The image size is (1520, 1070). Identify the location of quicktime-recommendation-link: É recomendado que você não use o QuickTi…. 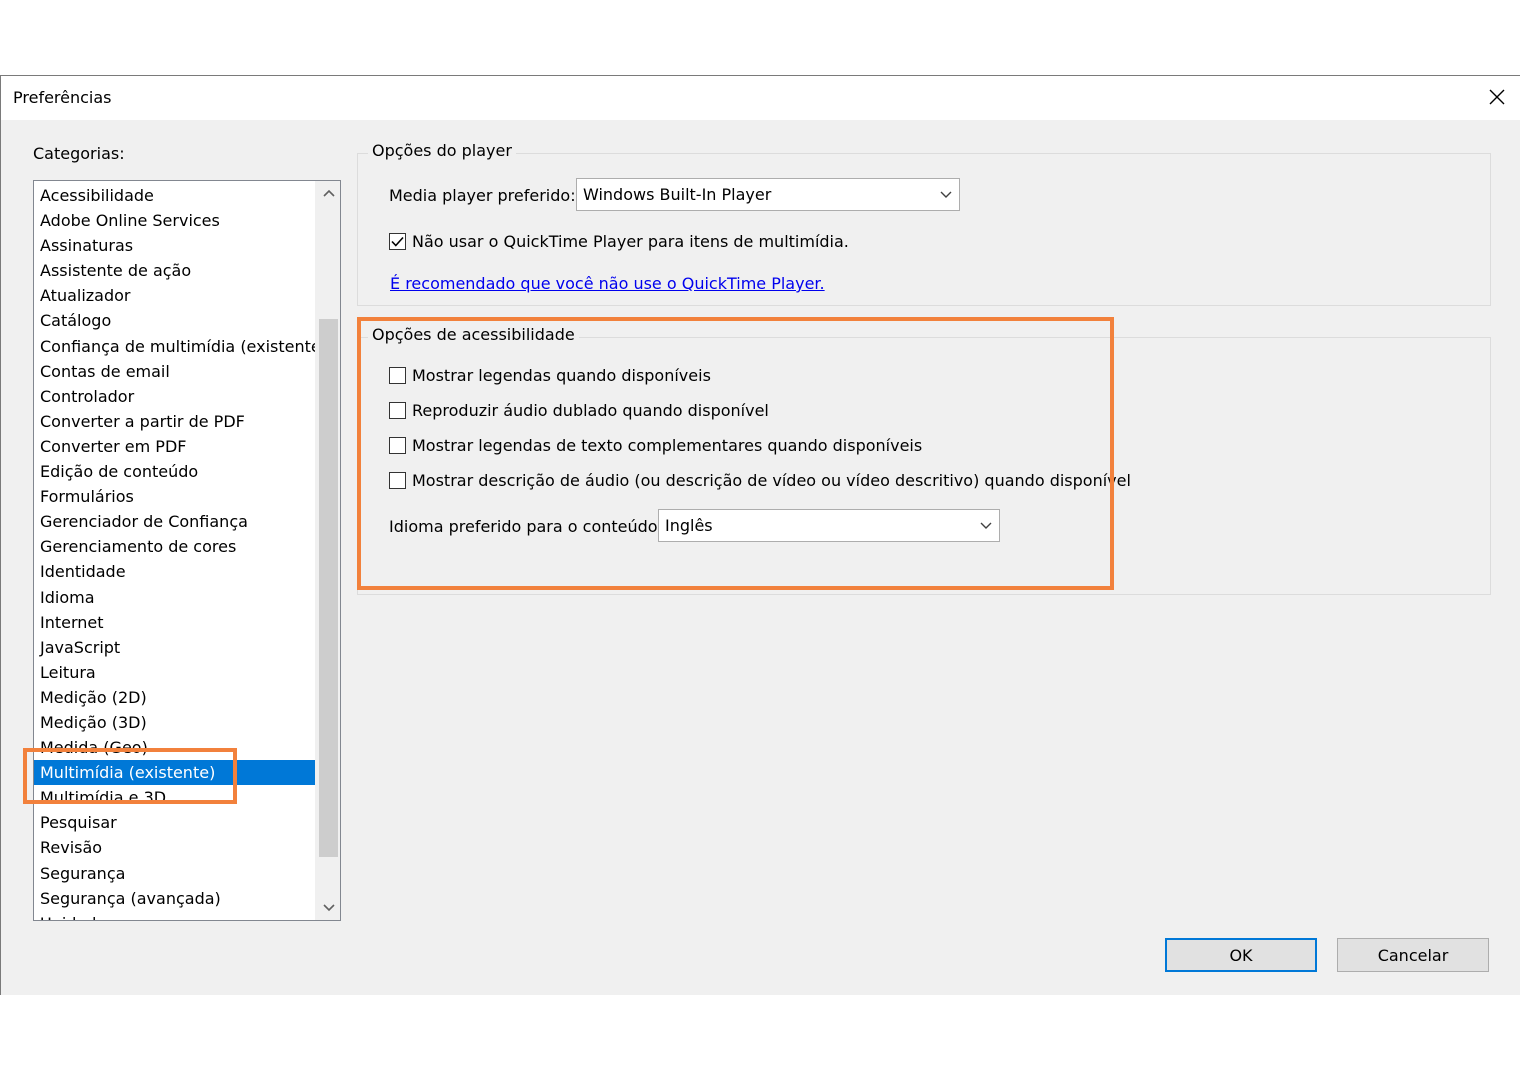
(607, 283).